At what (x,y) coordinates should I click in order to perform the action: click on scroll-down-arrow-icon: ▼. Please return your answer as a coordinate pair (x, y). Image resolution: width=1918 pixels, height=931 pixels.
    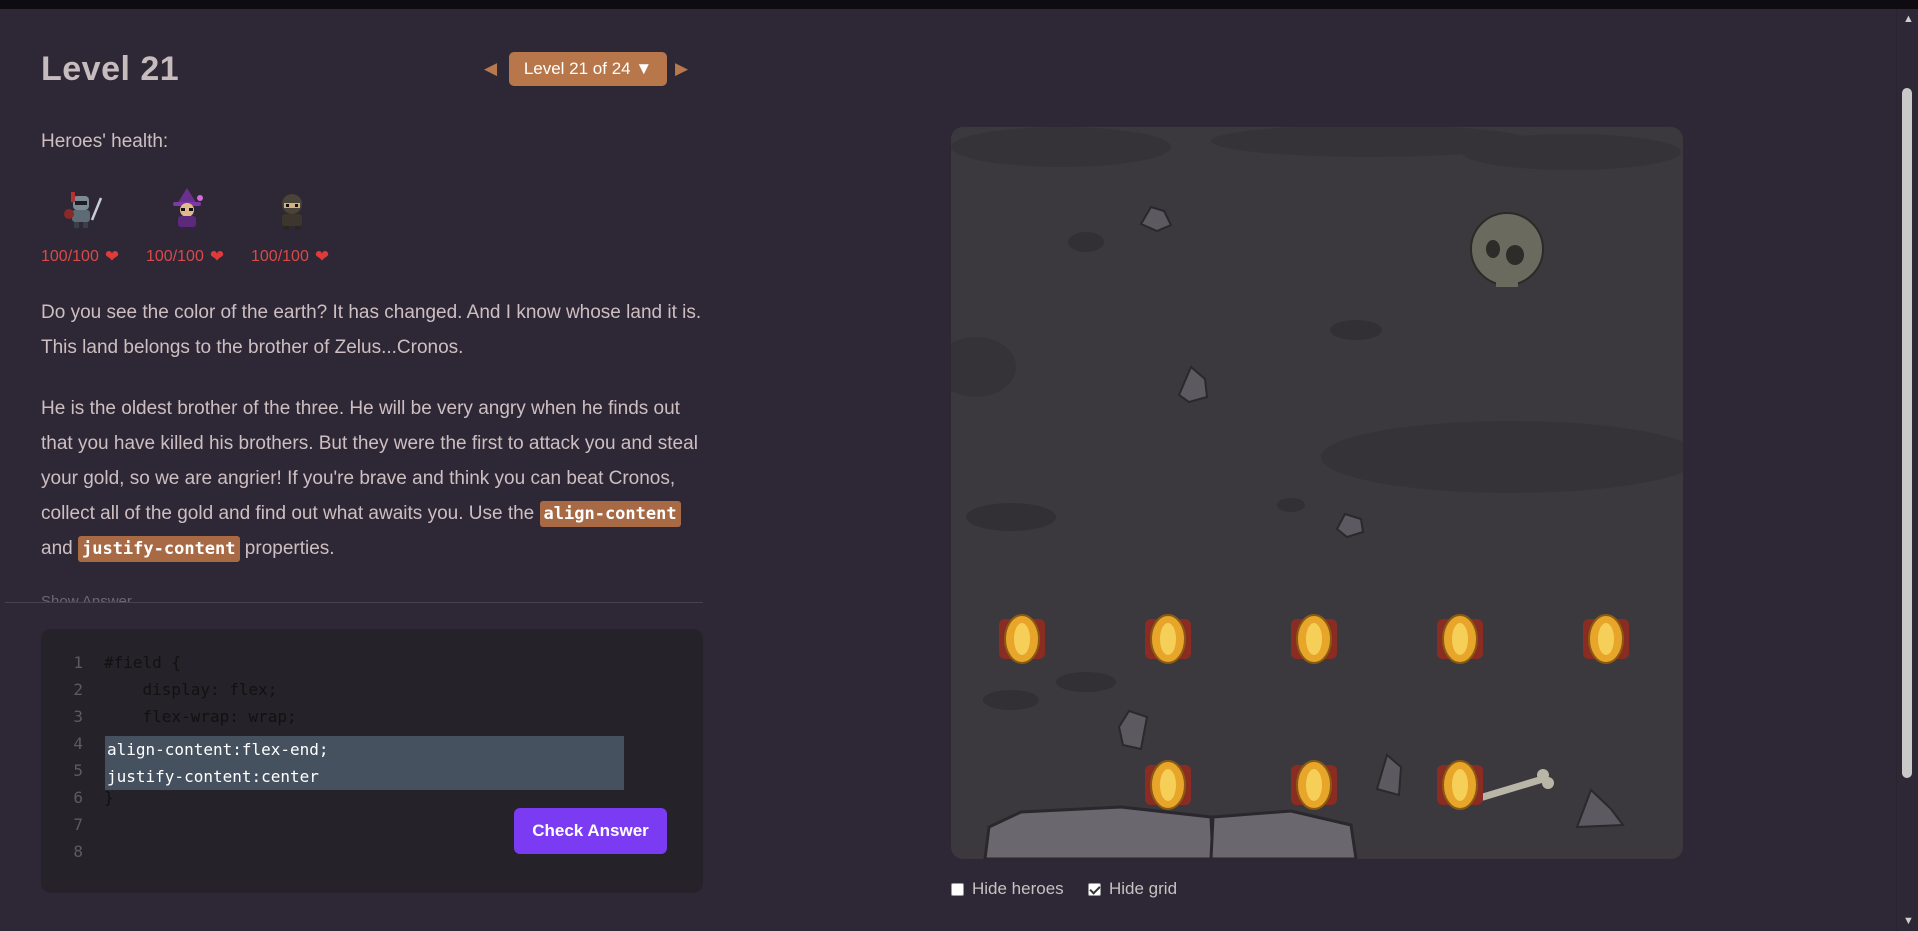
    Looking at the image, I should click on (1908, 921).